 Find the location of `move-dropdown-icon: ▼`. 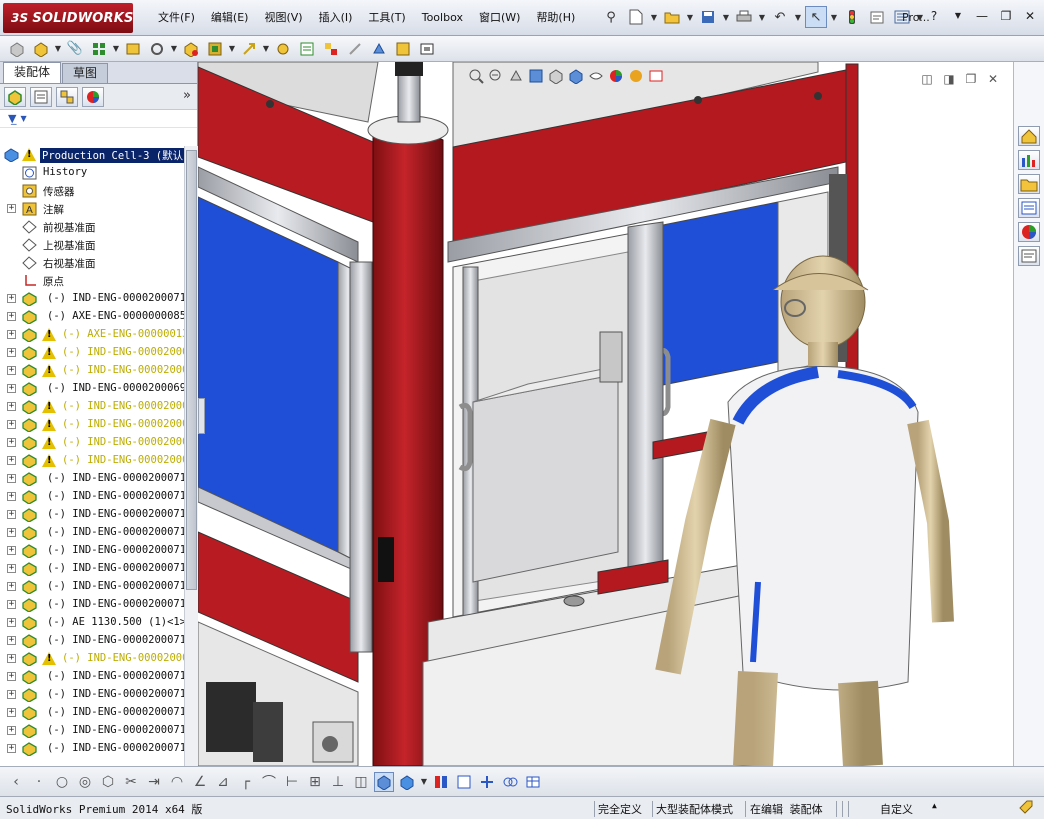

move-dropdown-icon: ▼ is located at coordinates (174, 48).